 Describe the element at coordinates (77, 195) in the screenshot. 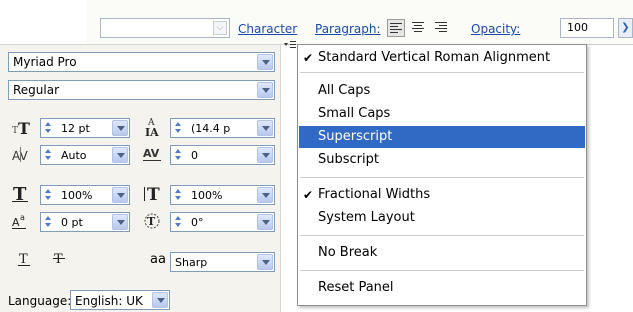

I see `vertical-scale-value: 100%` at that location.